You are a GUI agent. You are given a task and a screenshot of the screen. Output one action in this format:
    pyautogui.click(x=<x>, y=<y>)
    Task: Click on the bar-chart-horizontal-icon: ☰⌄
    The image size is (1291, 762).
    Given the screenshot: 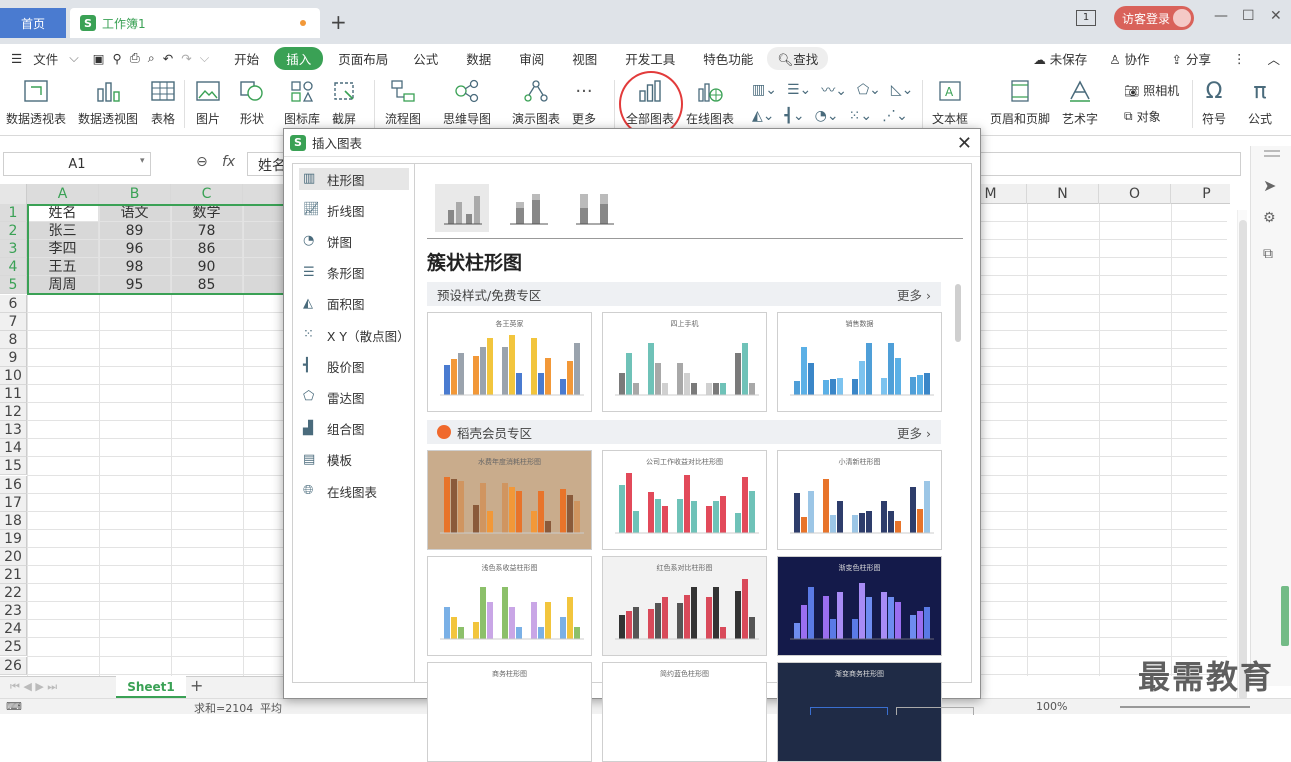 What is the action you would take?
    pyautogui.click(x=799, y=90)
    